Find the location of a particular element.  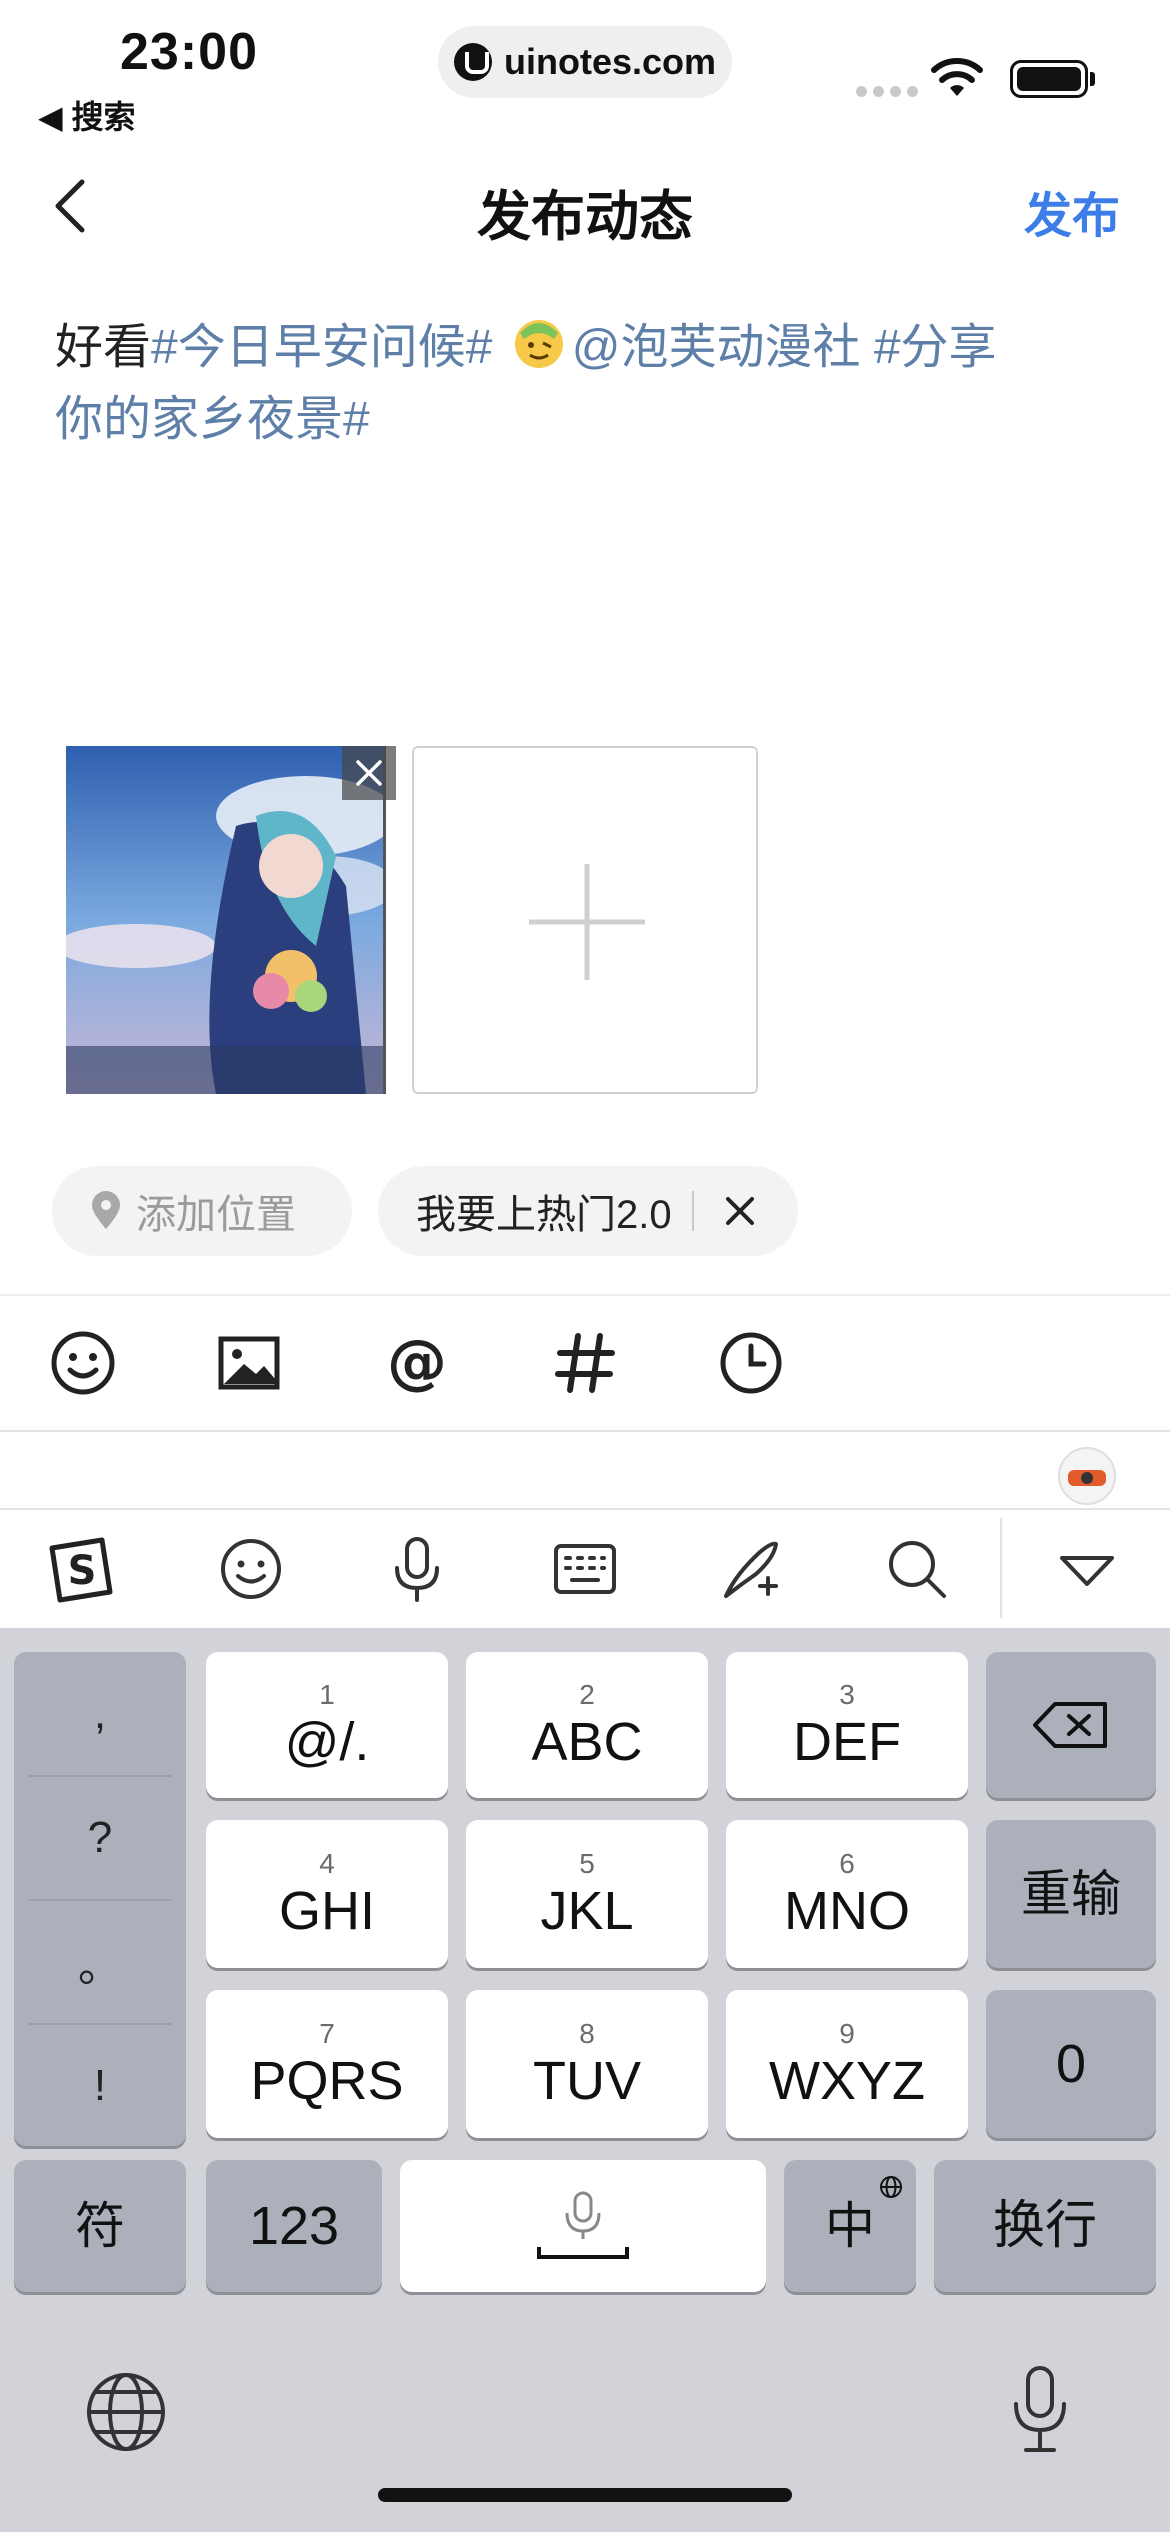

post-text-plain: 好看 is located at coordinates (103, 347).